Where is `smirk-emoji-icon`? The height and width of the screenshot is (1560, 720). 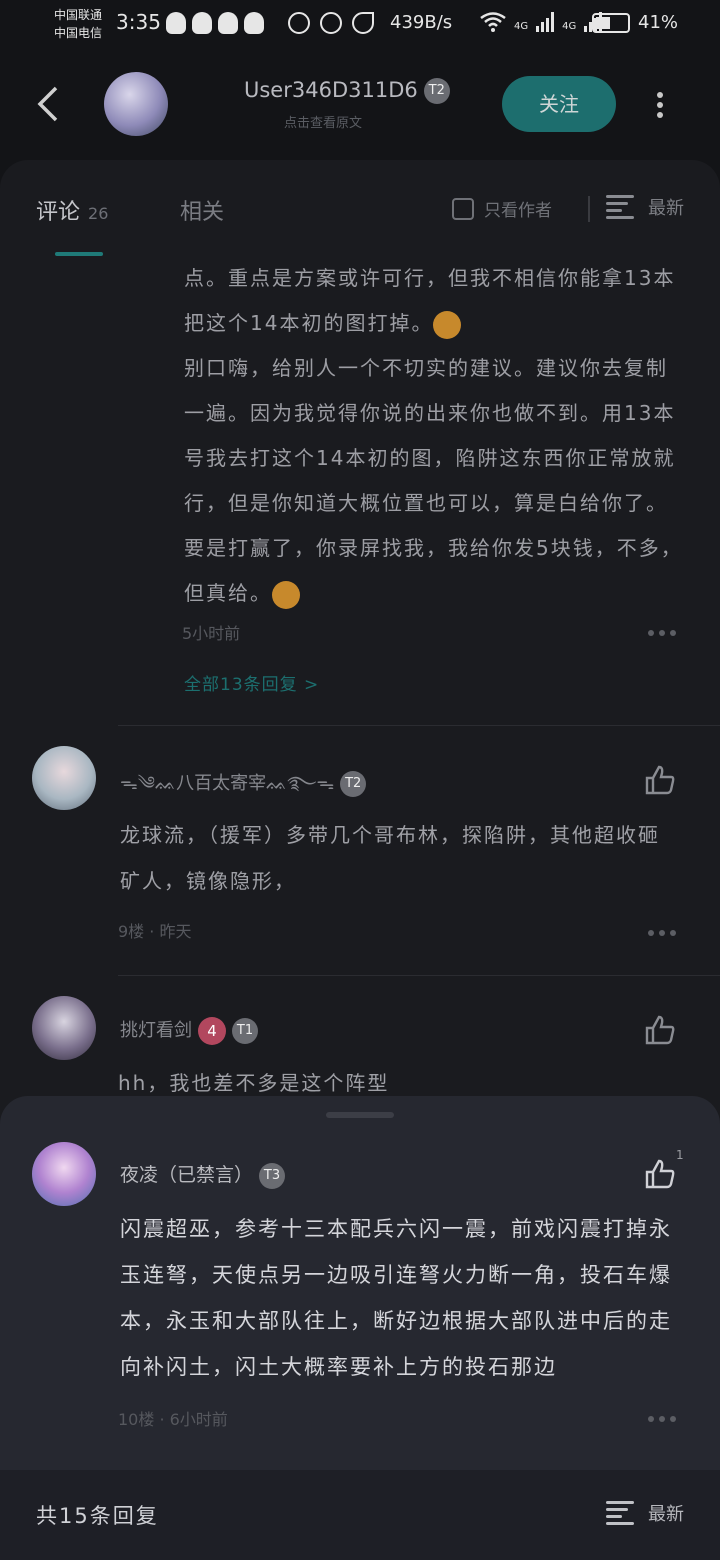 smirk-emoji-icon is located at coordinates (286, 594).